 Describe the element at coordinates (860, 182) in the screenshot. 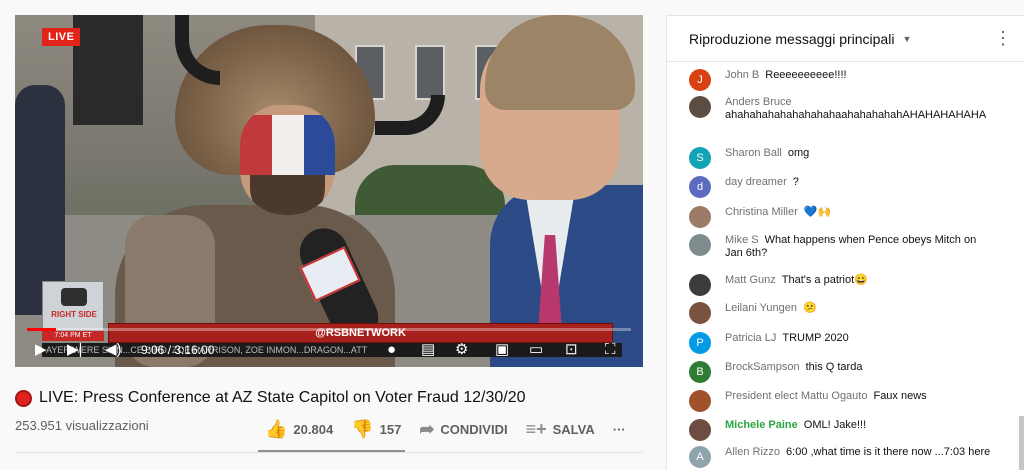

I see `chat-message-body: day dreamer?` at that location.